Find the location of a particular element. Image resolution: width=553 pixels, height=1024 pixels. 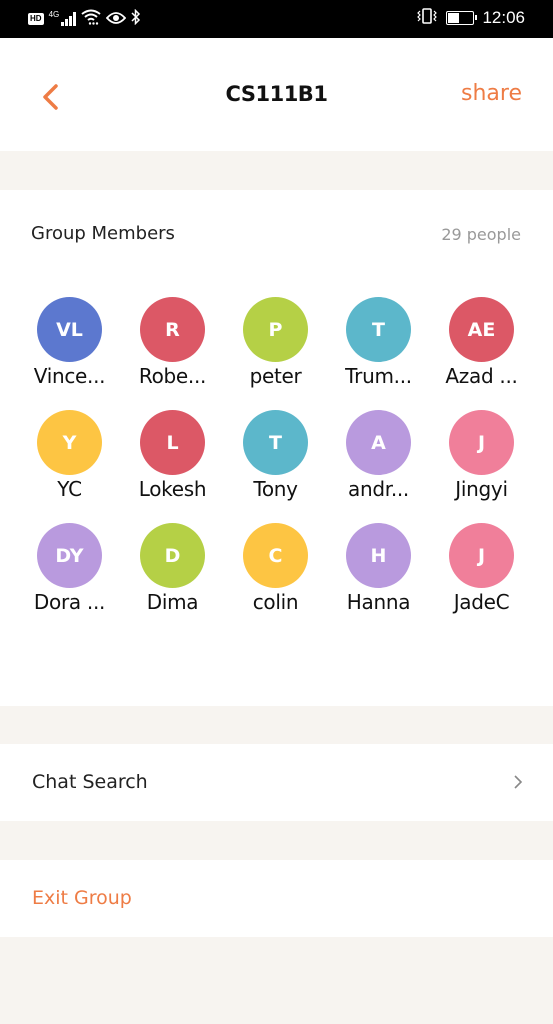

group-members-heading: Group Members is located at coordinates (103, 233).